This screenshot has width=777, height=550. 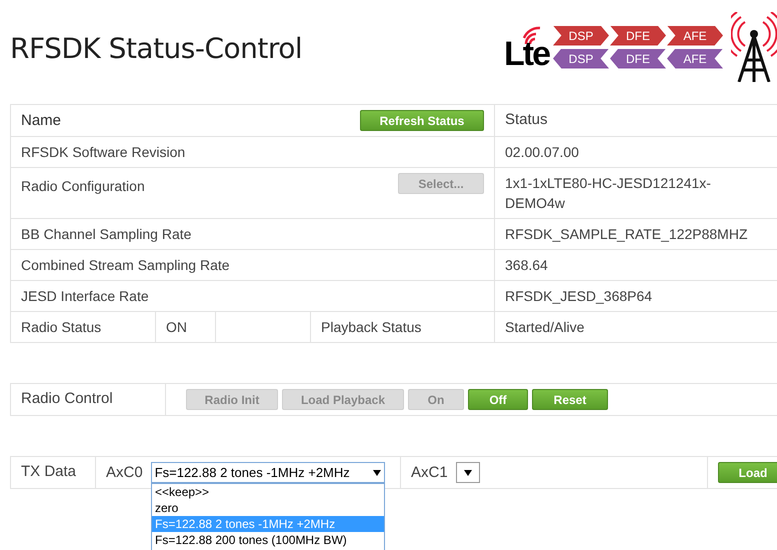 I want to click on action-button: Off, so click(x=498, y=399).